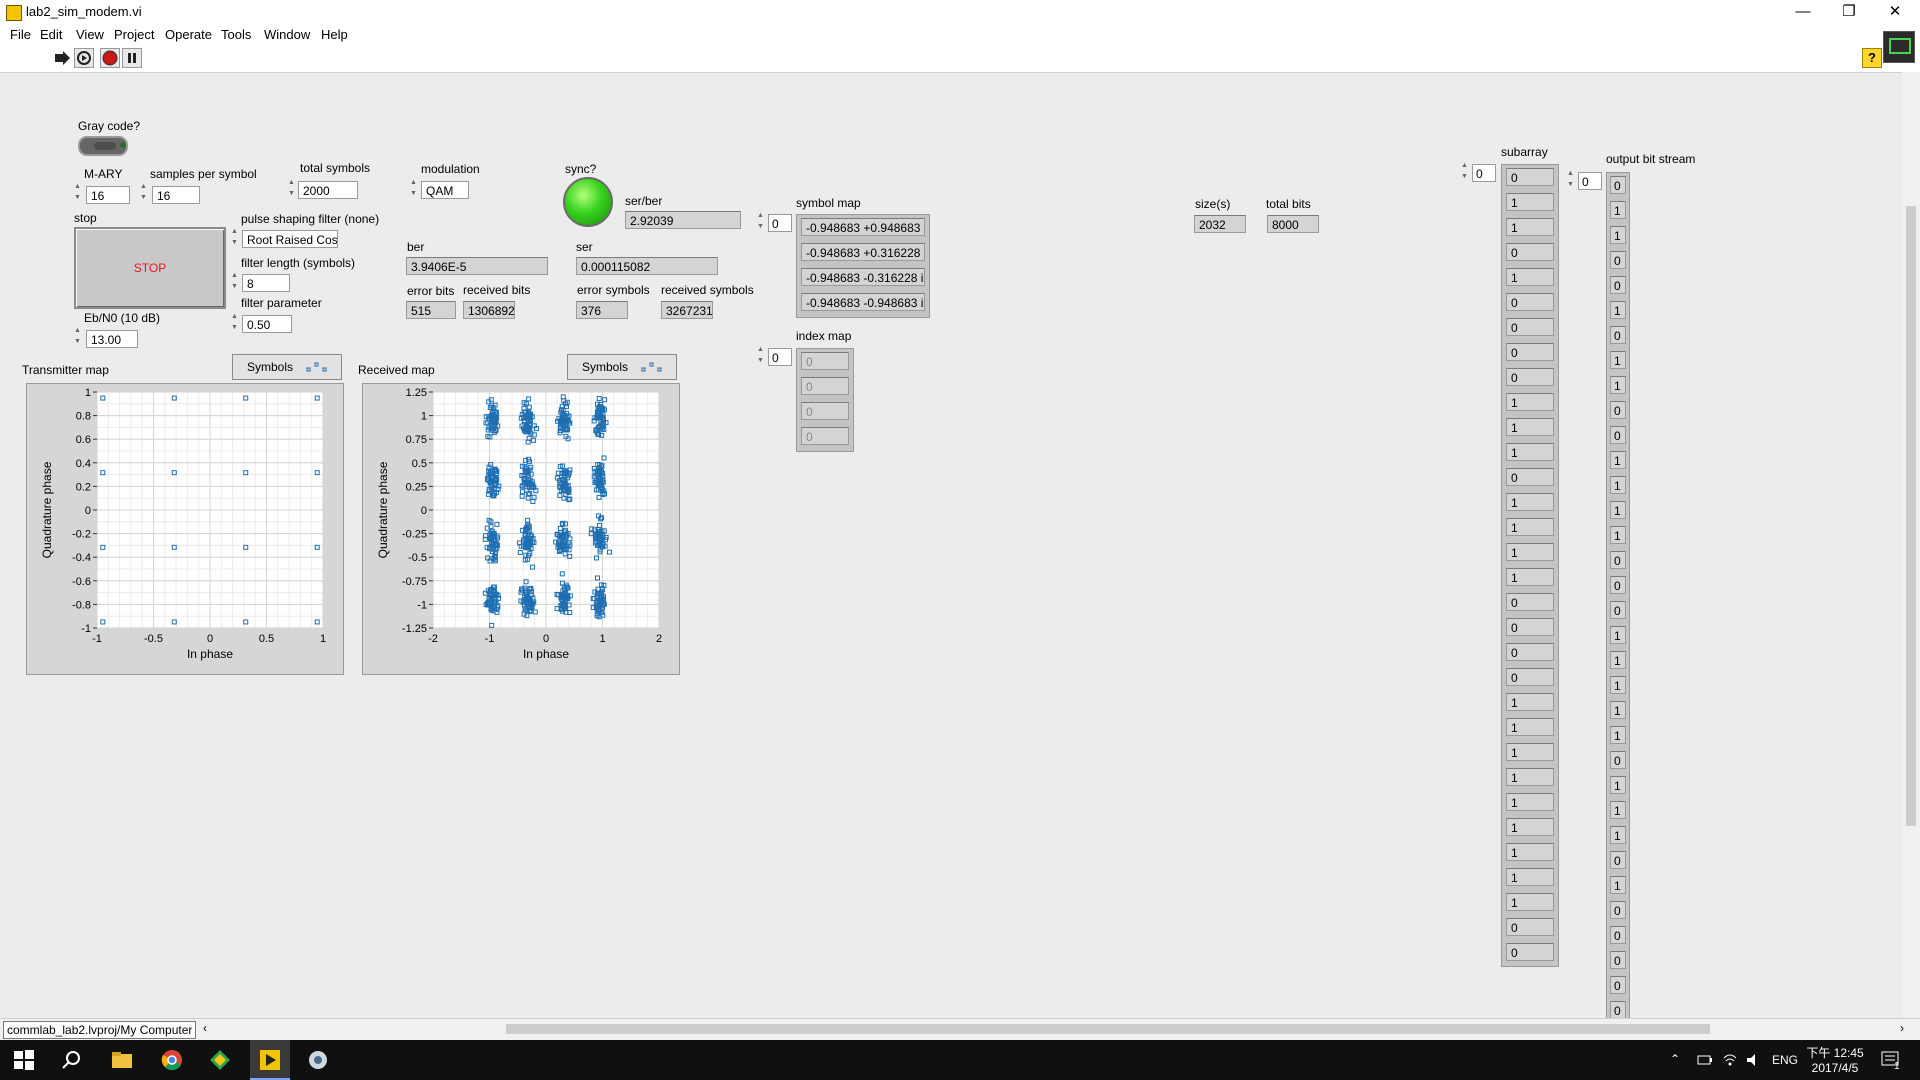 Image resolution: width=1920 pixels, height=1080 pixels. What do you see at coordinates (123, 145) in the screenshot?
I see `toggle-light` at bounding box center [123, 145].